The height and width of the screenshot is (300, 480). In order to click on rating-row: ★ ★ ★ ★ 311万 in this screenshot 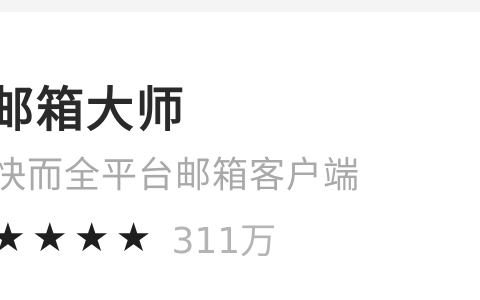, I will do `click(138, 238)`.